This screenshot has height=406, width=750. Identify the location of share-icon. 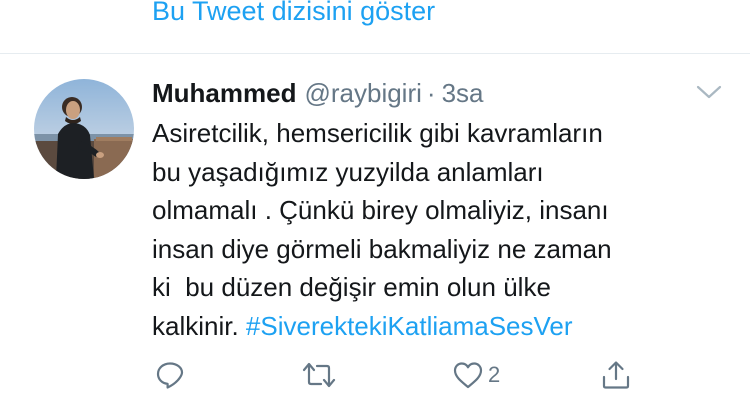
(616, 375).